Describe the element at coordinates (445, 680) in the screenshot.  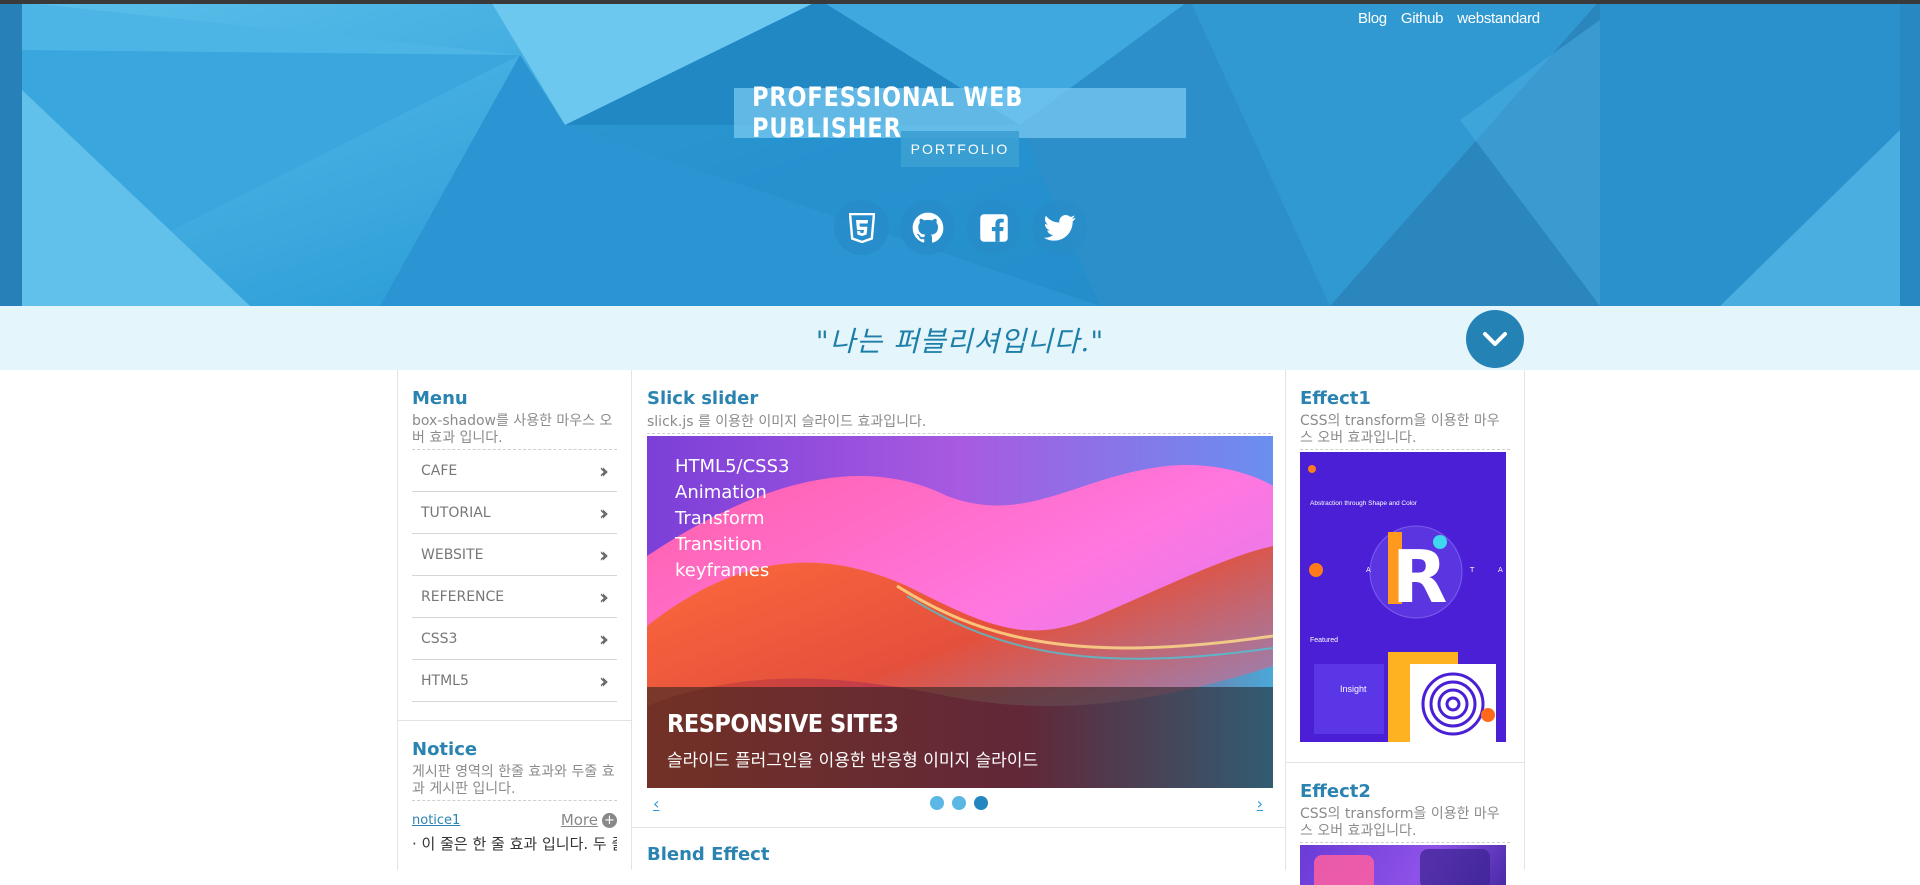
I see `menu-item-label: HTML5` at that location.